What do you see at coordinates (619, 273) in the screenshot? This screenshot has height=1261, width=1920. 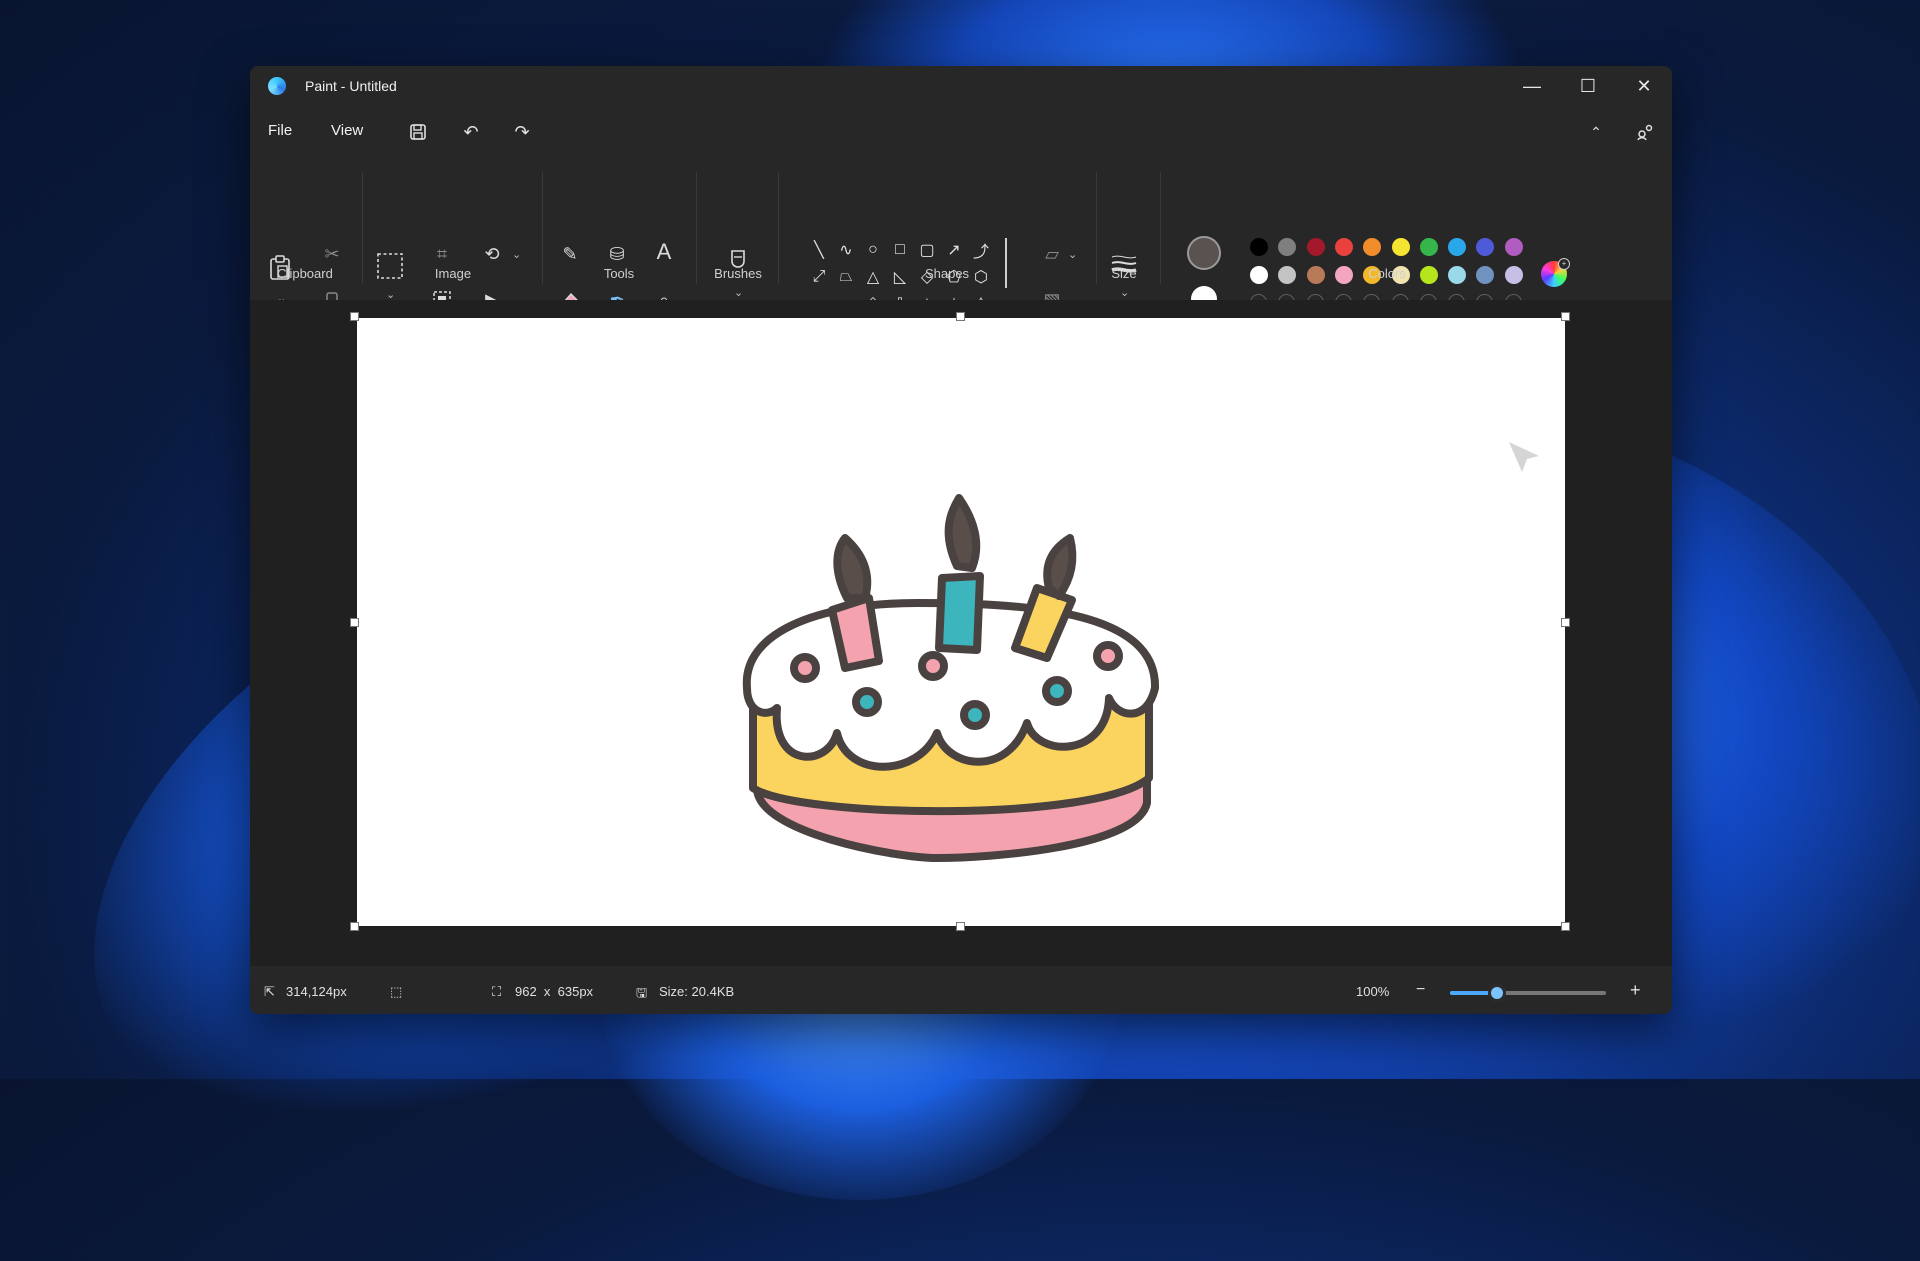 I see `group-label-tools: Tools` at bounding box center [619, 273].